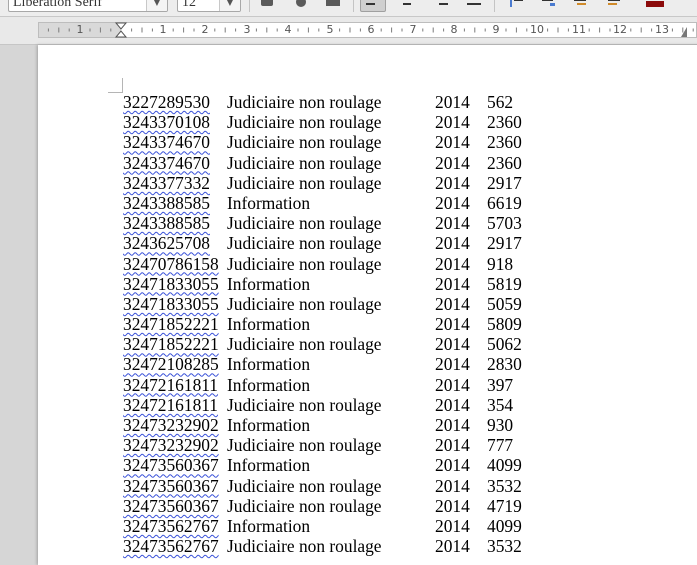 This screenshot has width=697, height=565. What do you see at coordinates (548, 6) in the screenshot?
I see `paragraph-spacing-icon` at bounding box center [548, 6].